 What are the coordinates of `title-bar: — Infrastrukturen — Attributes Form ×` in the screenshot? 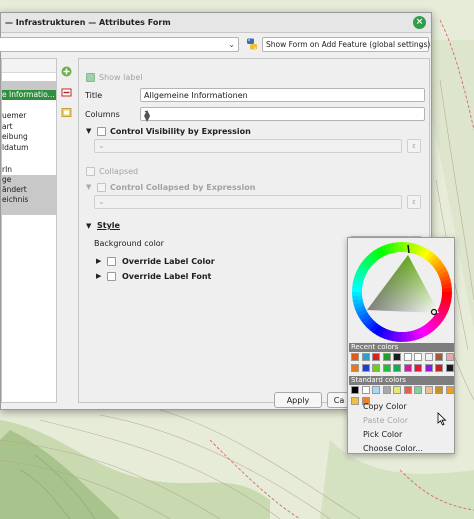 It's located at (216, 23).